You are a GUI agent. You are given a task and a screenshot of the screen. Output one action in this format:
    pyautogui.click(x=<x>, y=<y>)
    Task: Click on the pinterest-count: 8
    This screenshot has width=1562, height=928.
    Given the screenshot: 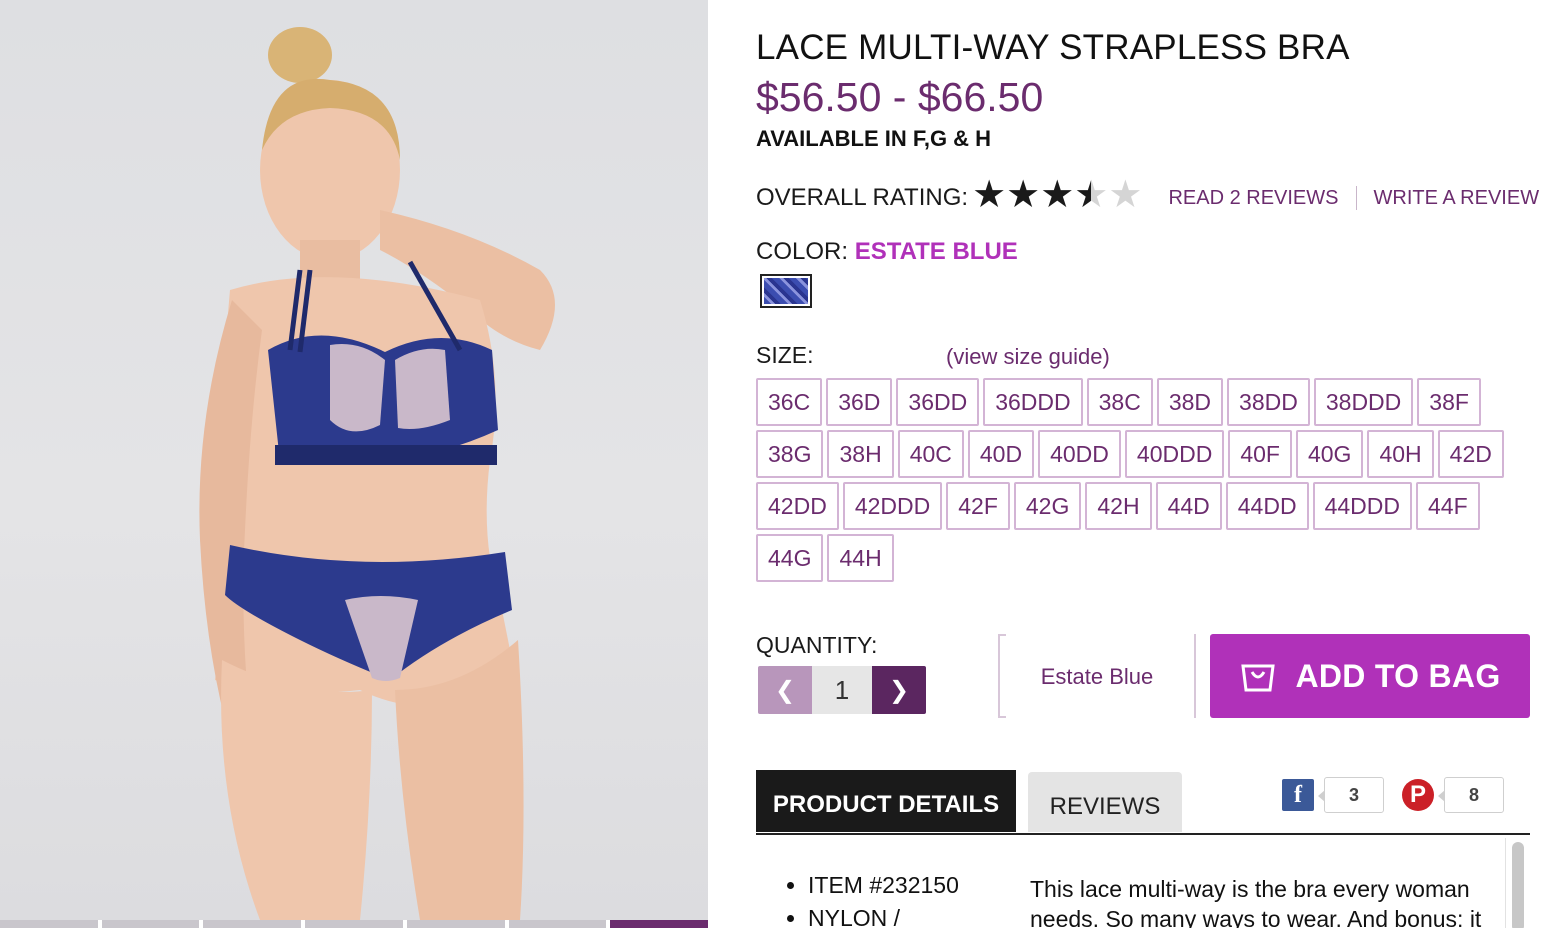 What is the action you would take?
    pyautogui.click(x=1471, y=795)
    